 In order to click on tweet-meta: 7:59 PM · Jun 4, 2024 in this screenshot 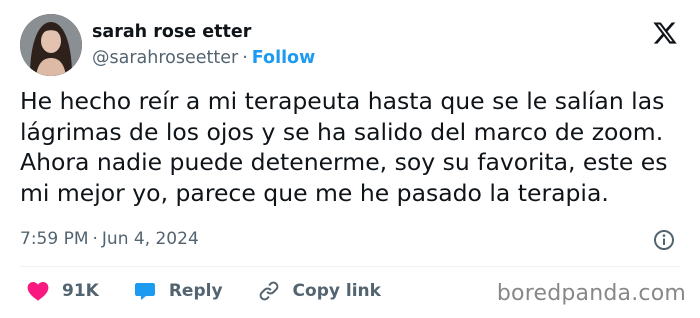, I will do `click(109, 239)`.